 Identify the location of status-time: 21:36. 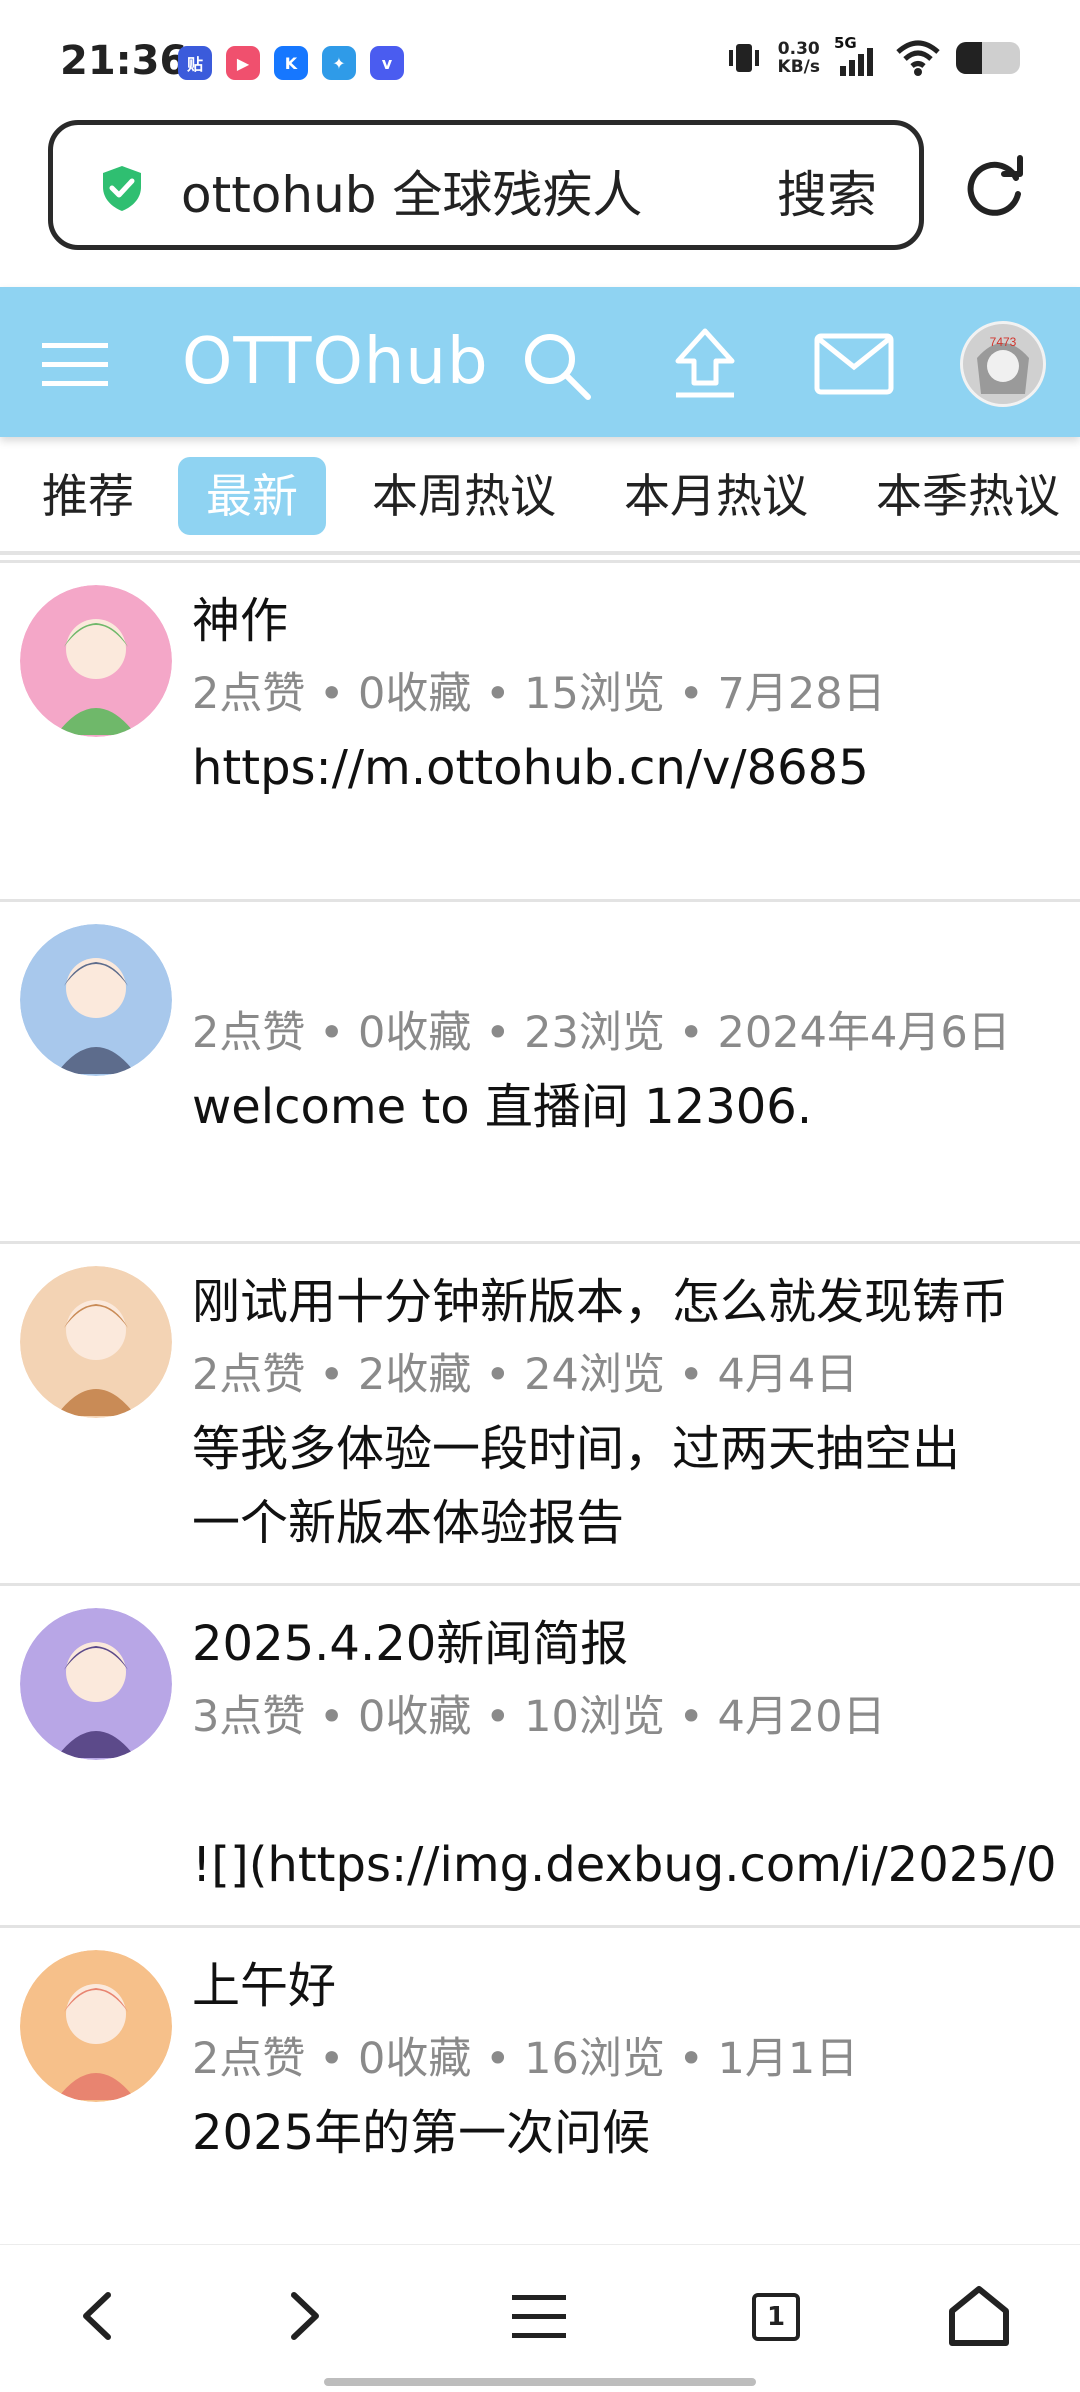
(124, 61).